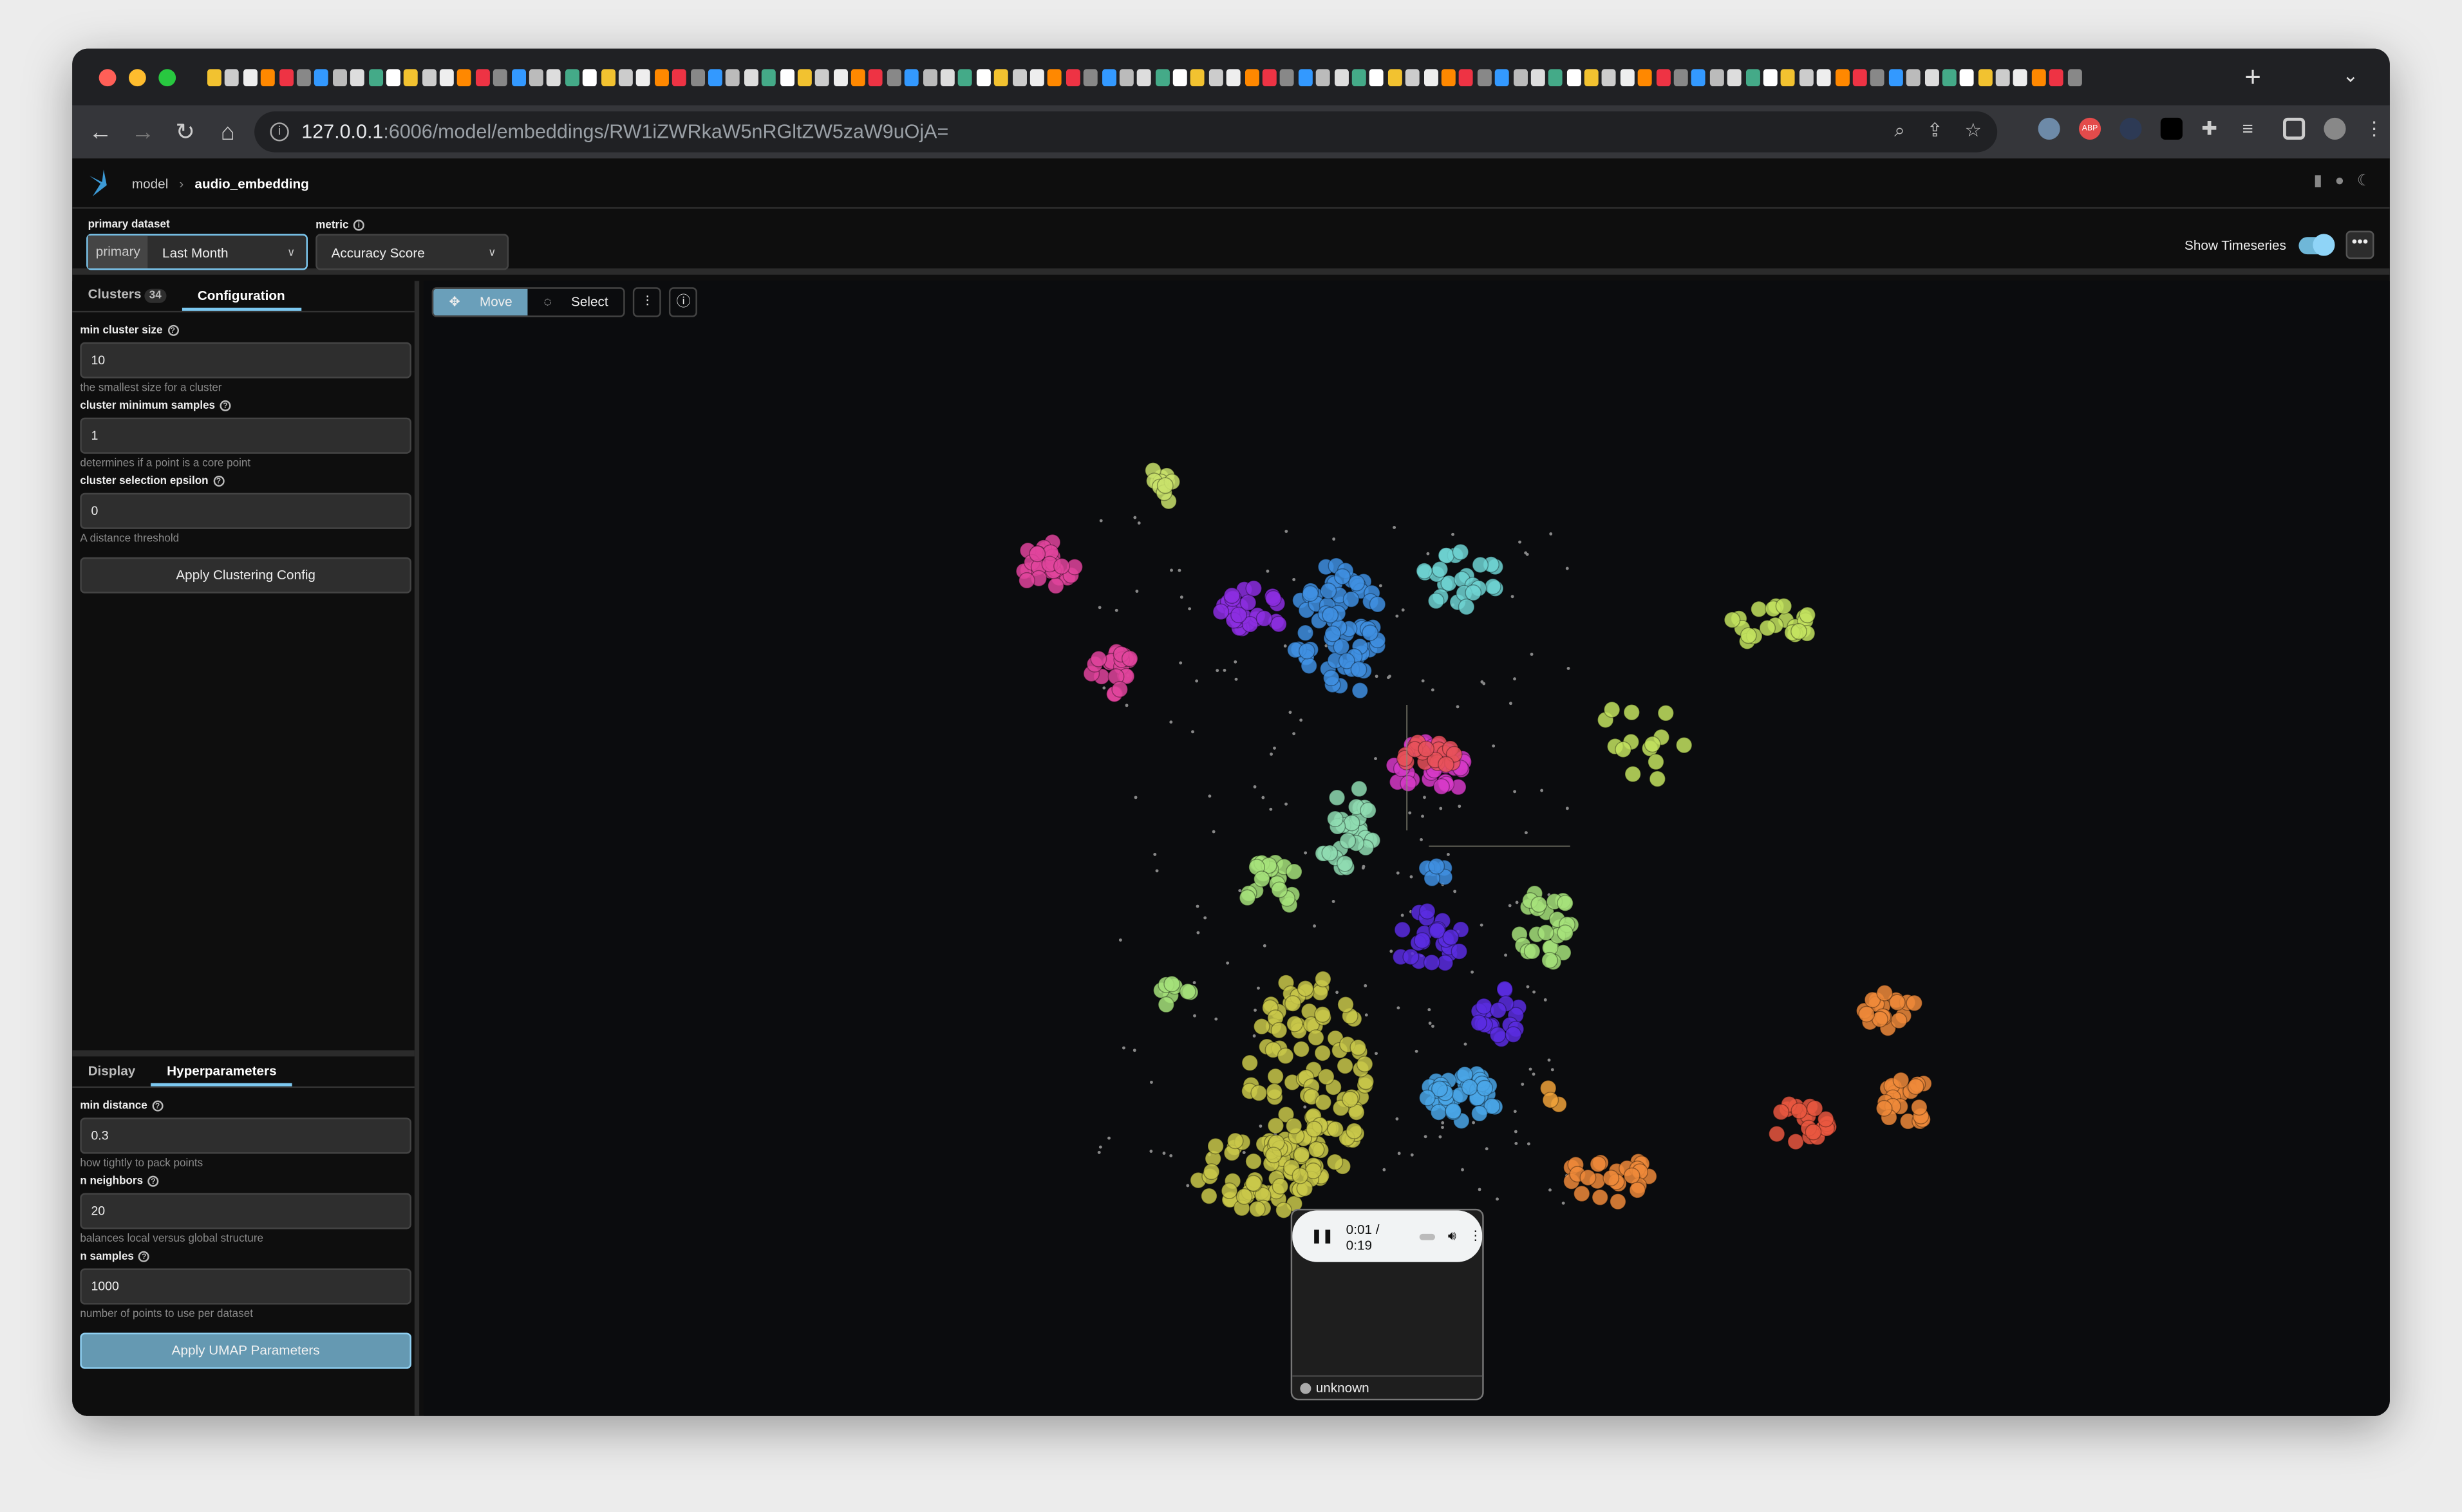 This screenshot has width=2462, height=1512. What do you see at coordinates (1212, 77) in the screenshot?
I see `pinned-tabs` at bounding box center [1212, 77].